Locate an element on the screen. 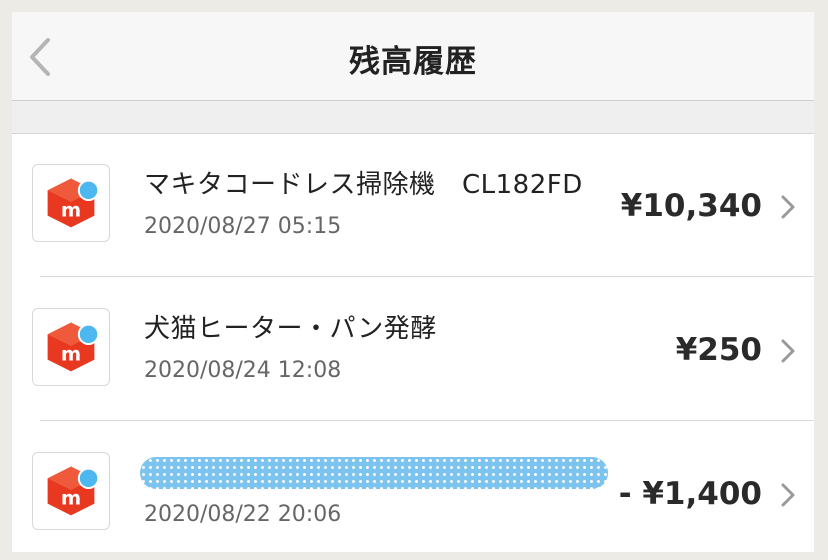  section-spacer is located at coordinates (413, 117).